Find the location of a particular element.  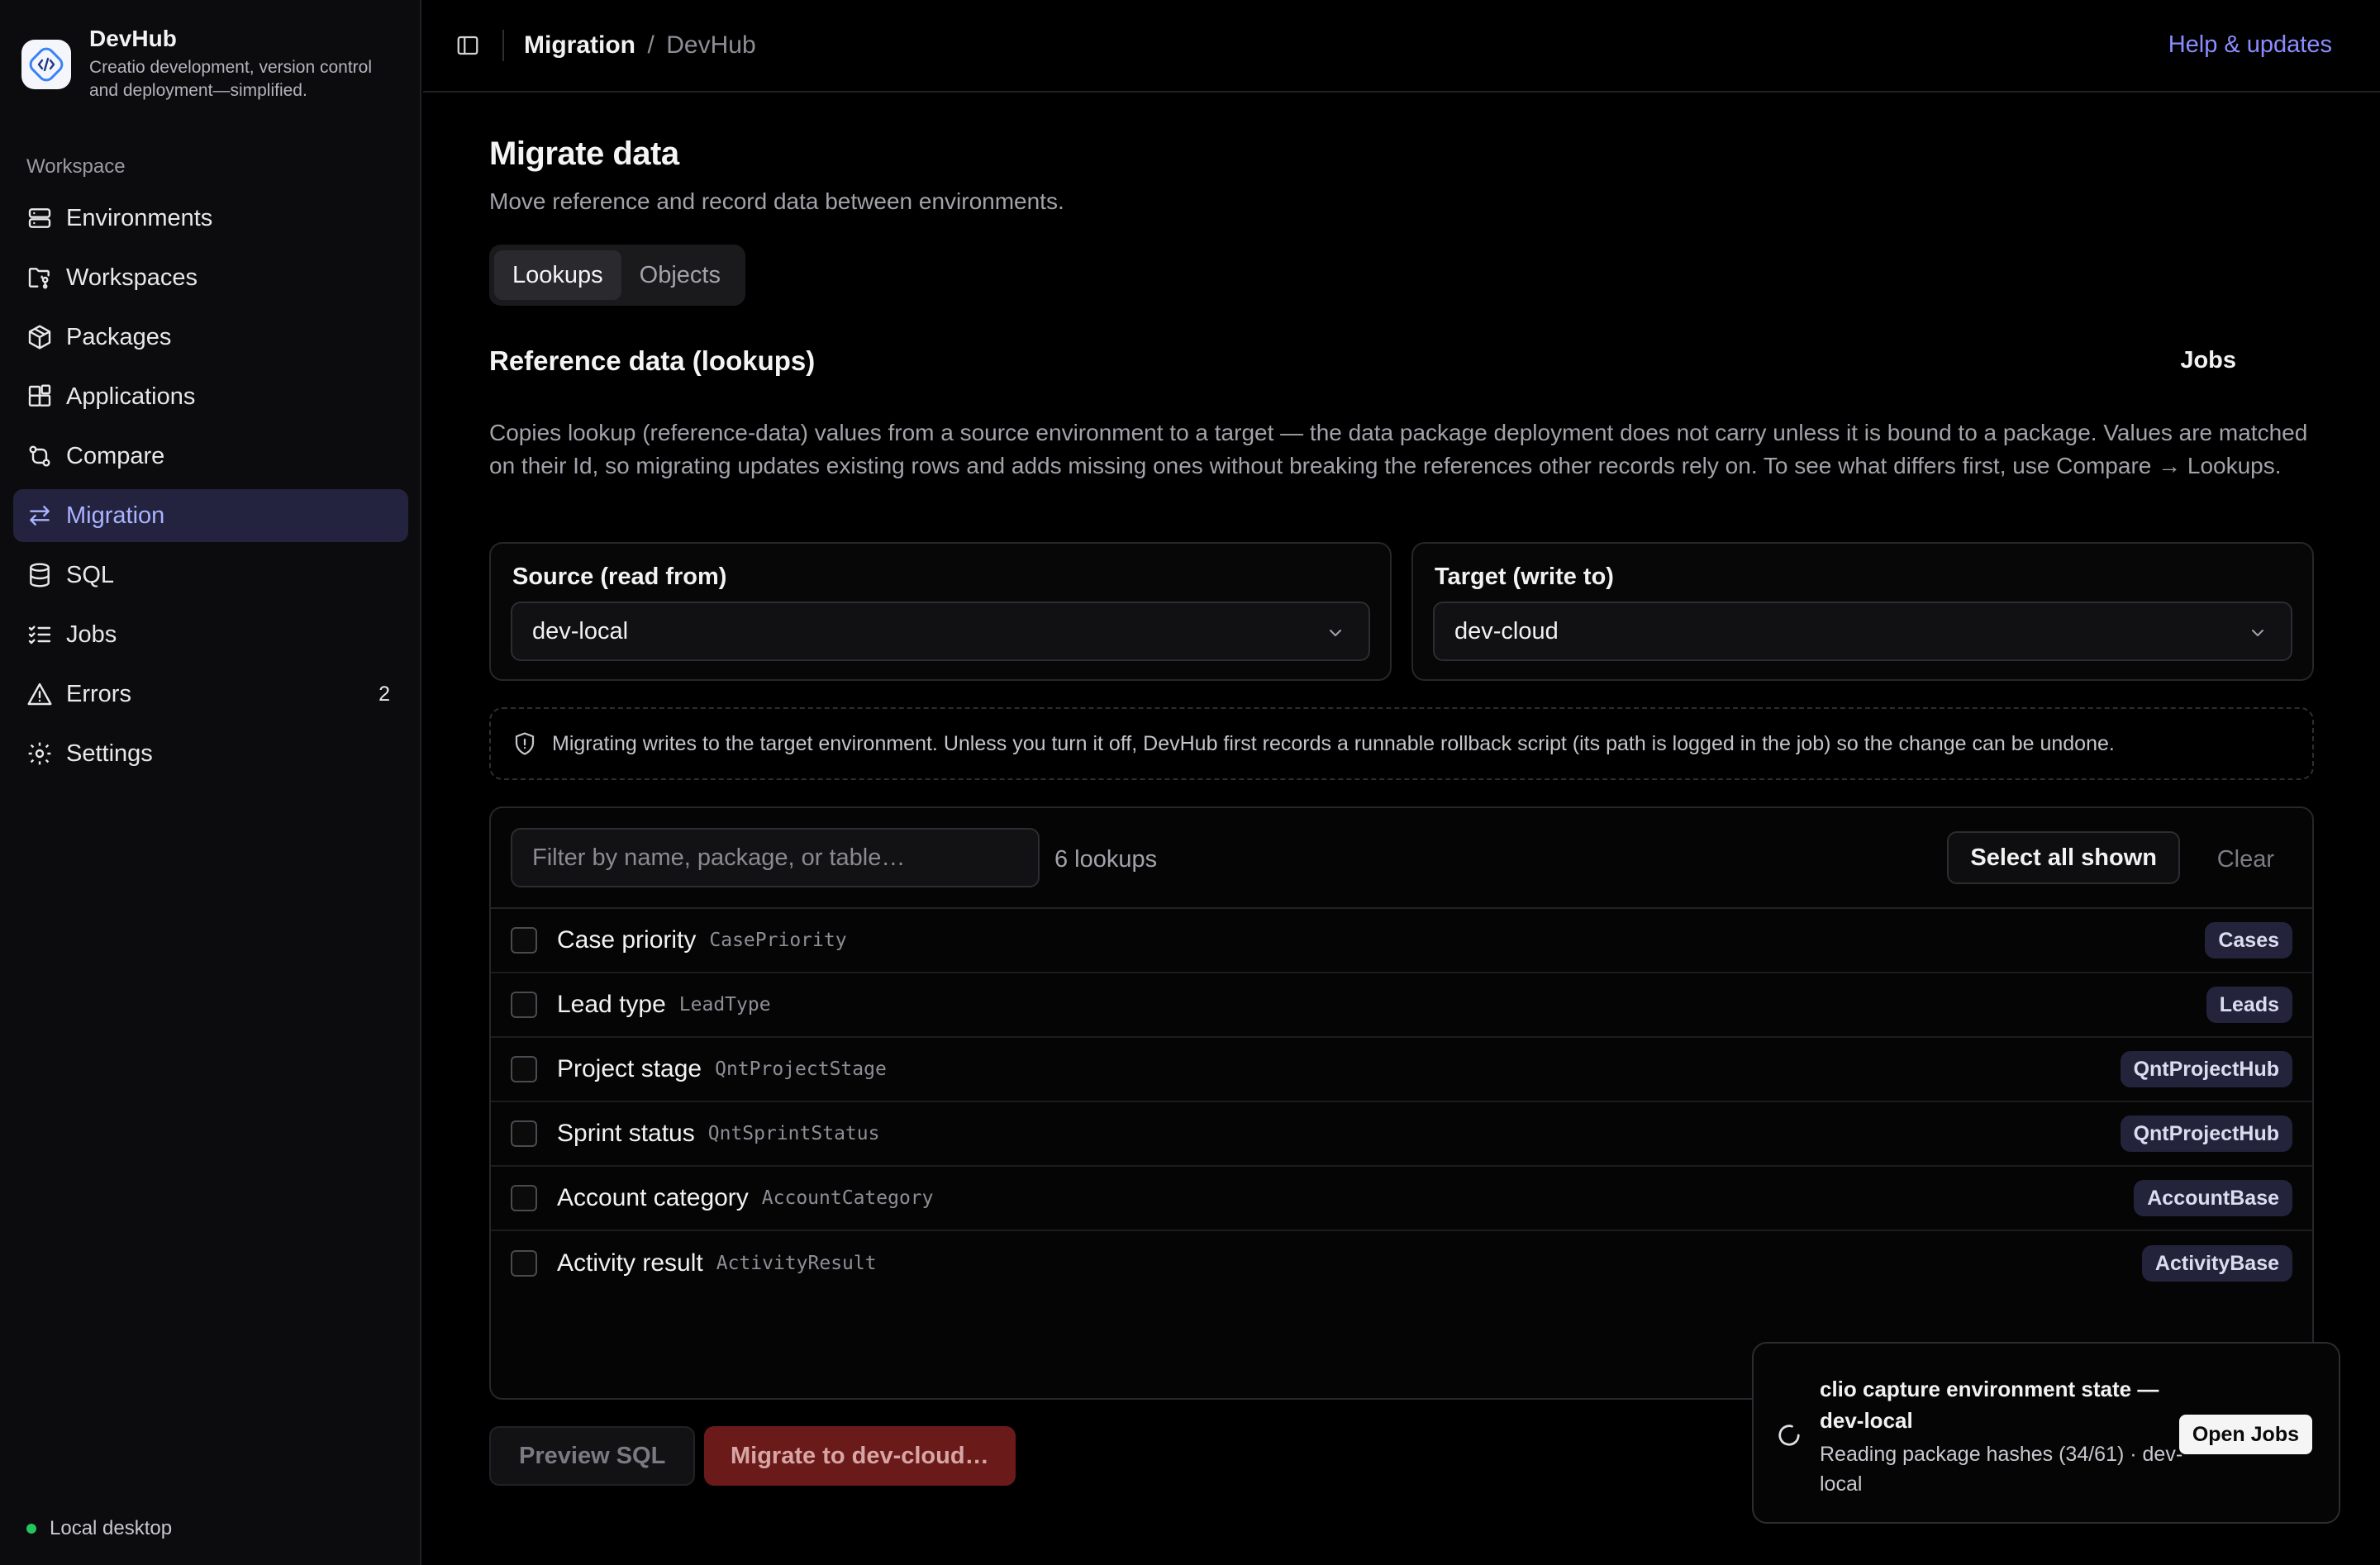

breadcrumb-app: DevHub is located at coordinates (710, 45).